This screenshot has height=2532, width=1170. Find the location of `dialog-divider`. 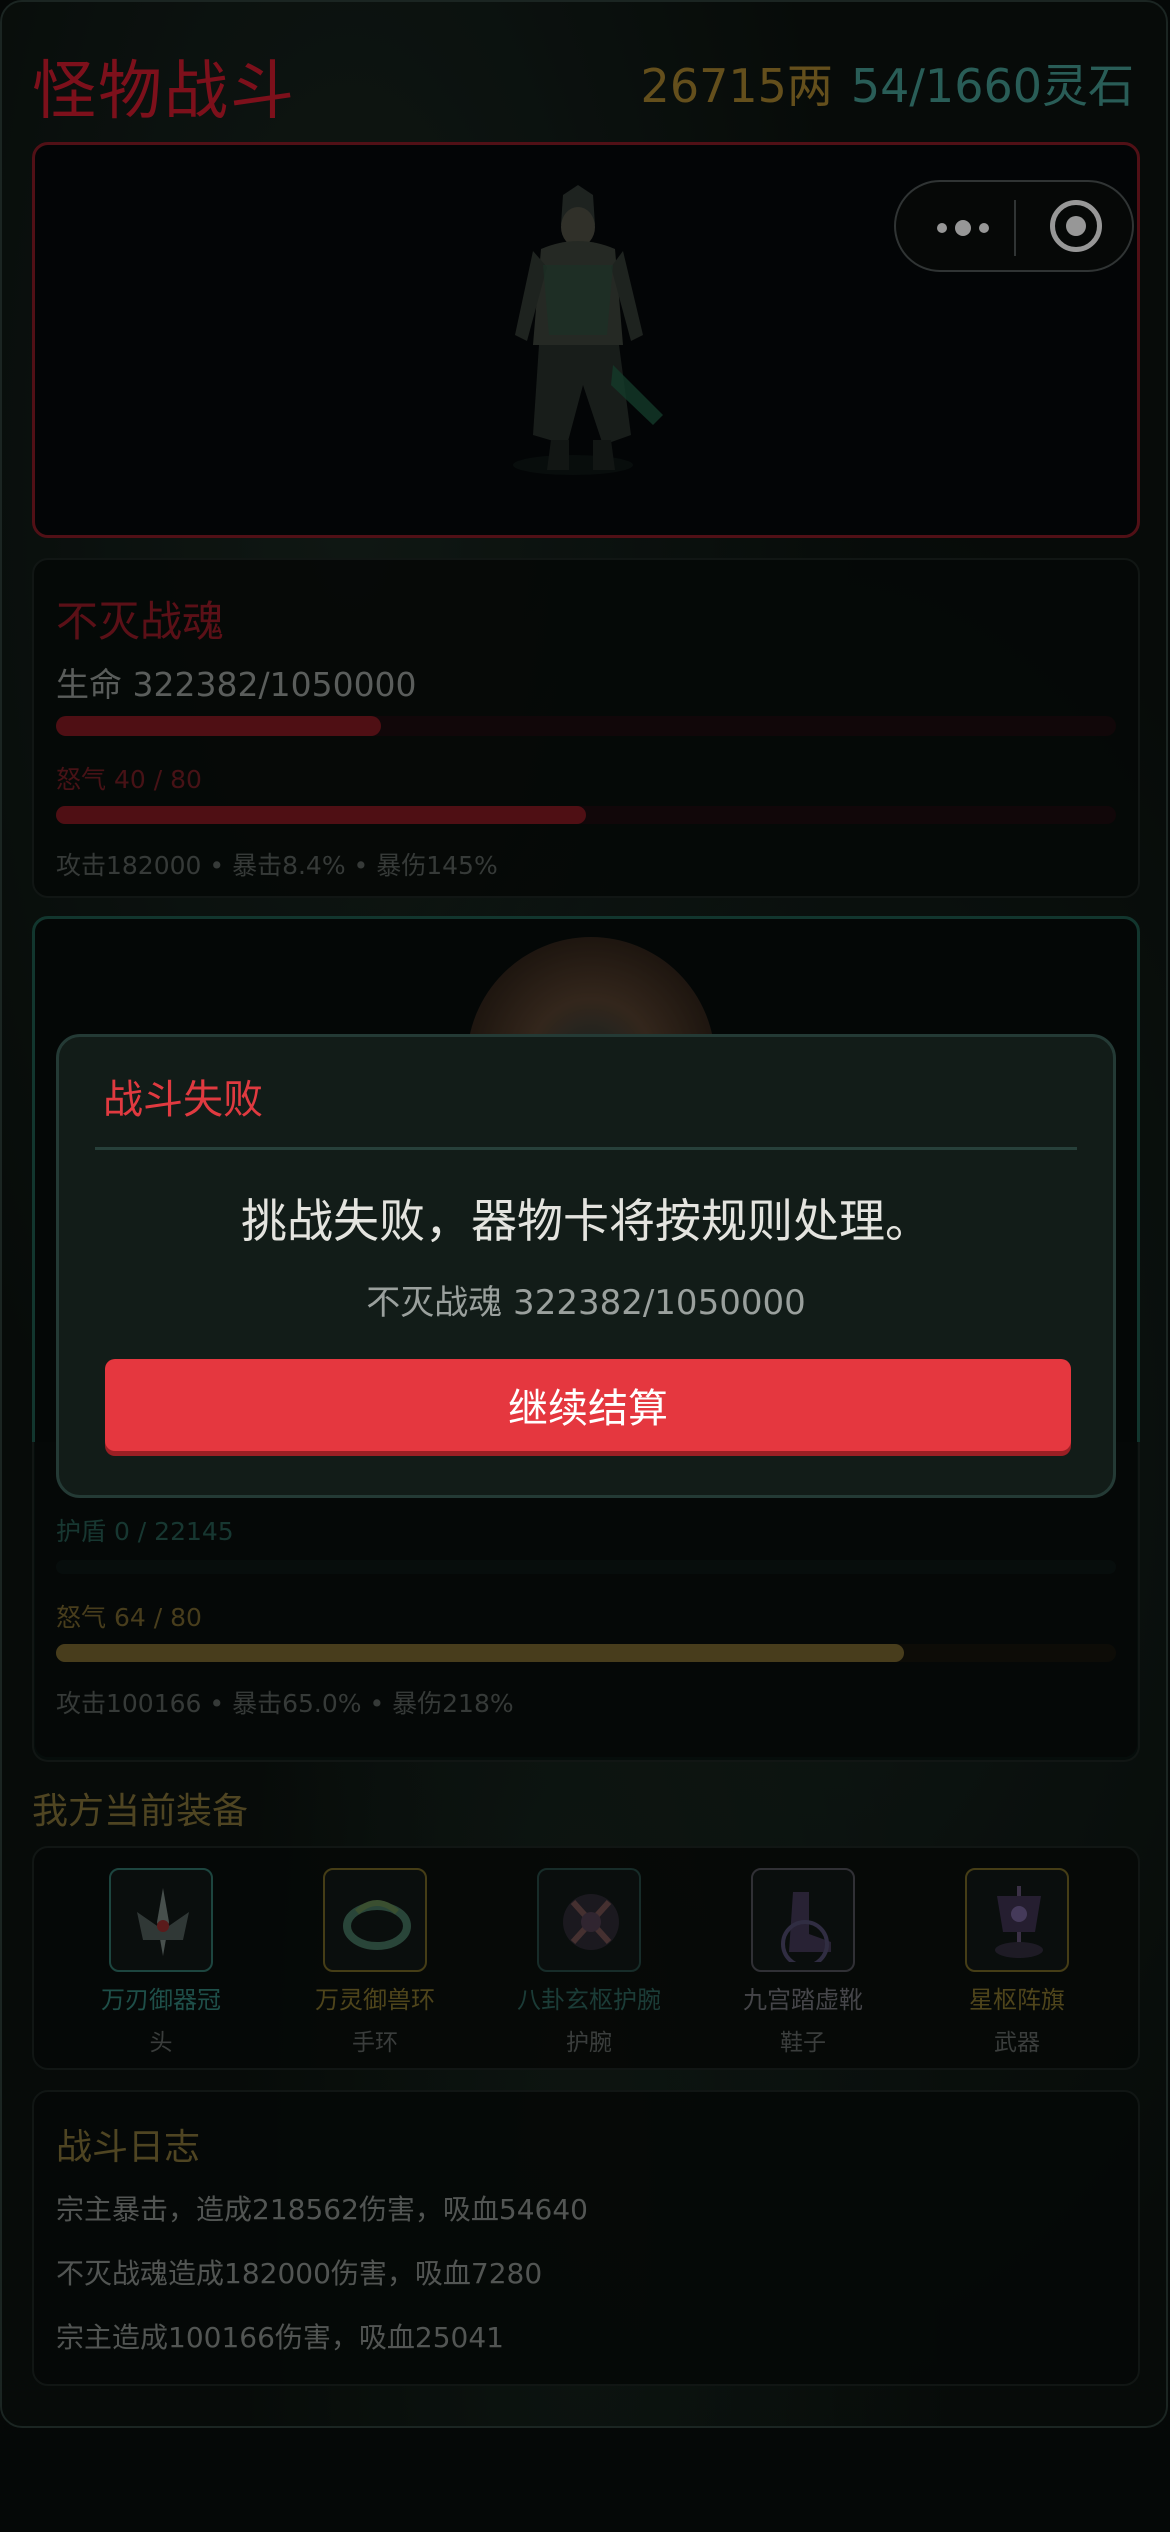

dialog-divider is located at coordinates (586, 1148).